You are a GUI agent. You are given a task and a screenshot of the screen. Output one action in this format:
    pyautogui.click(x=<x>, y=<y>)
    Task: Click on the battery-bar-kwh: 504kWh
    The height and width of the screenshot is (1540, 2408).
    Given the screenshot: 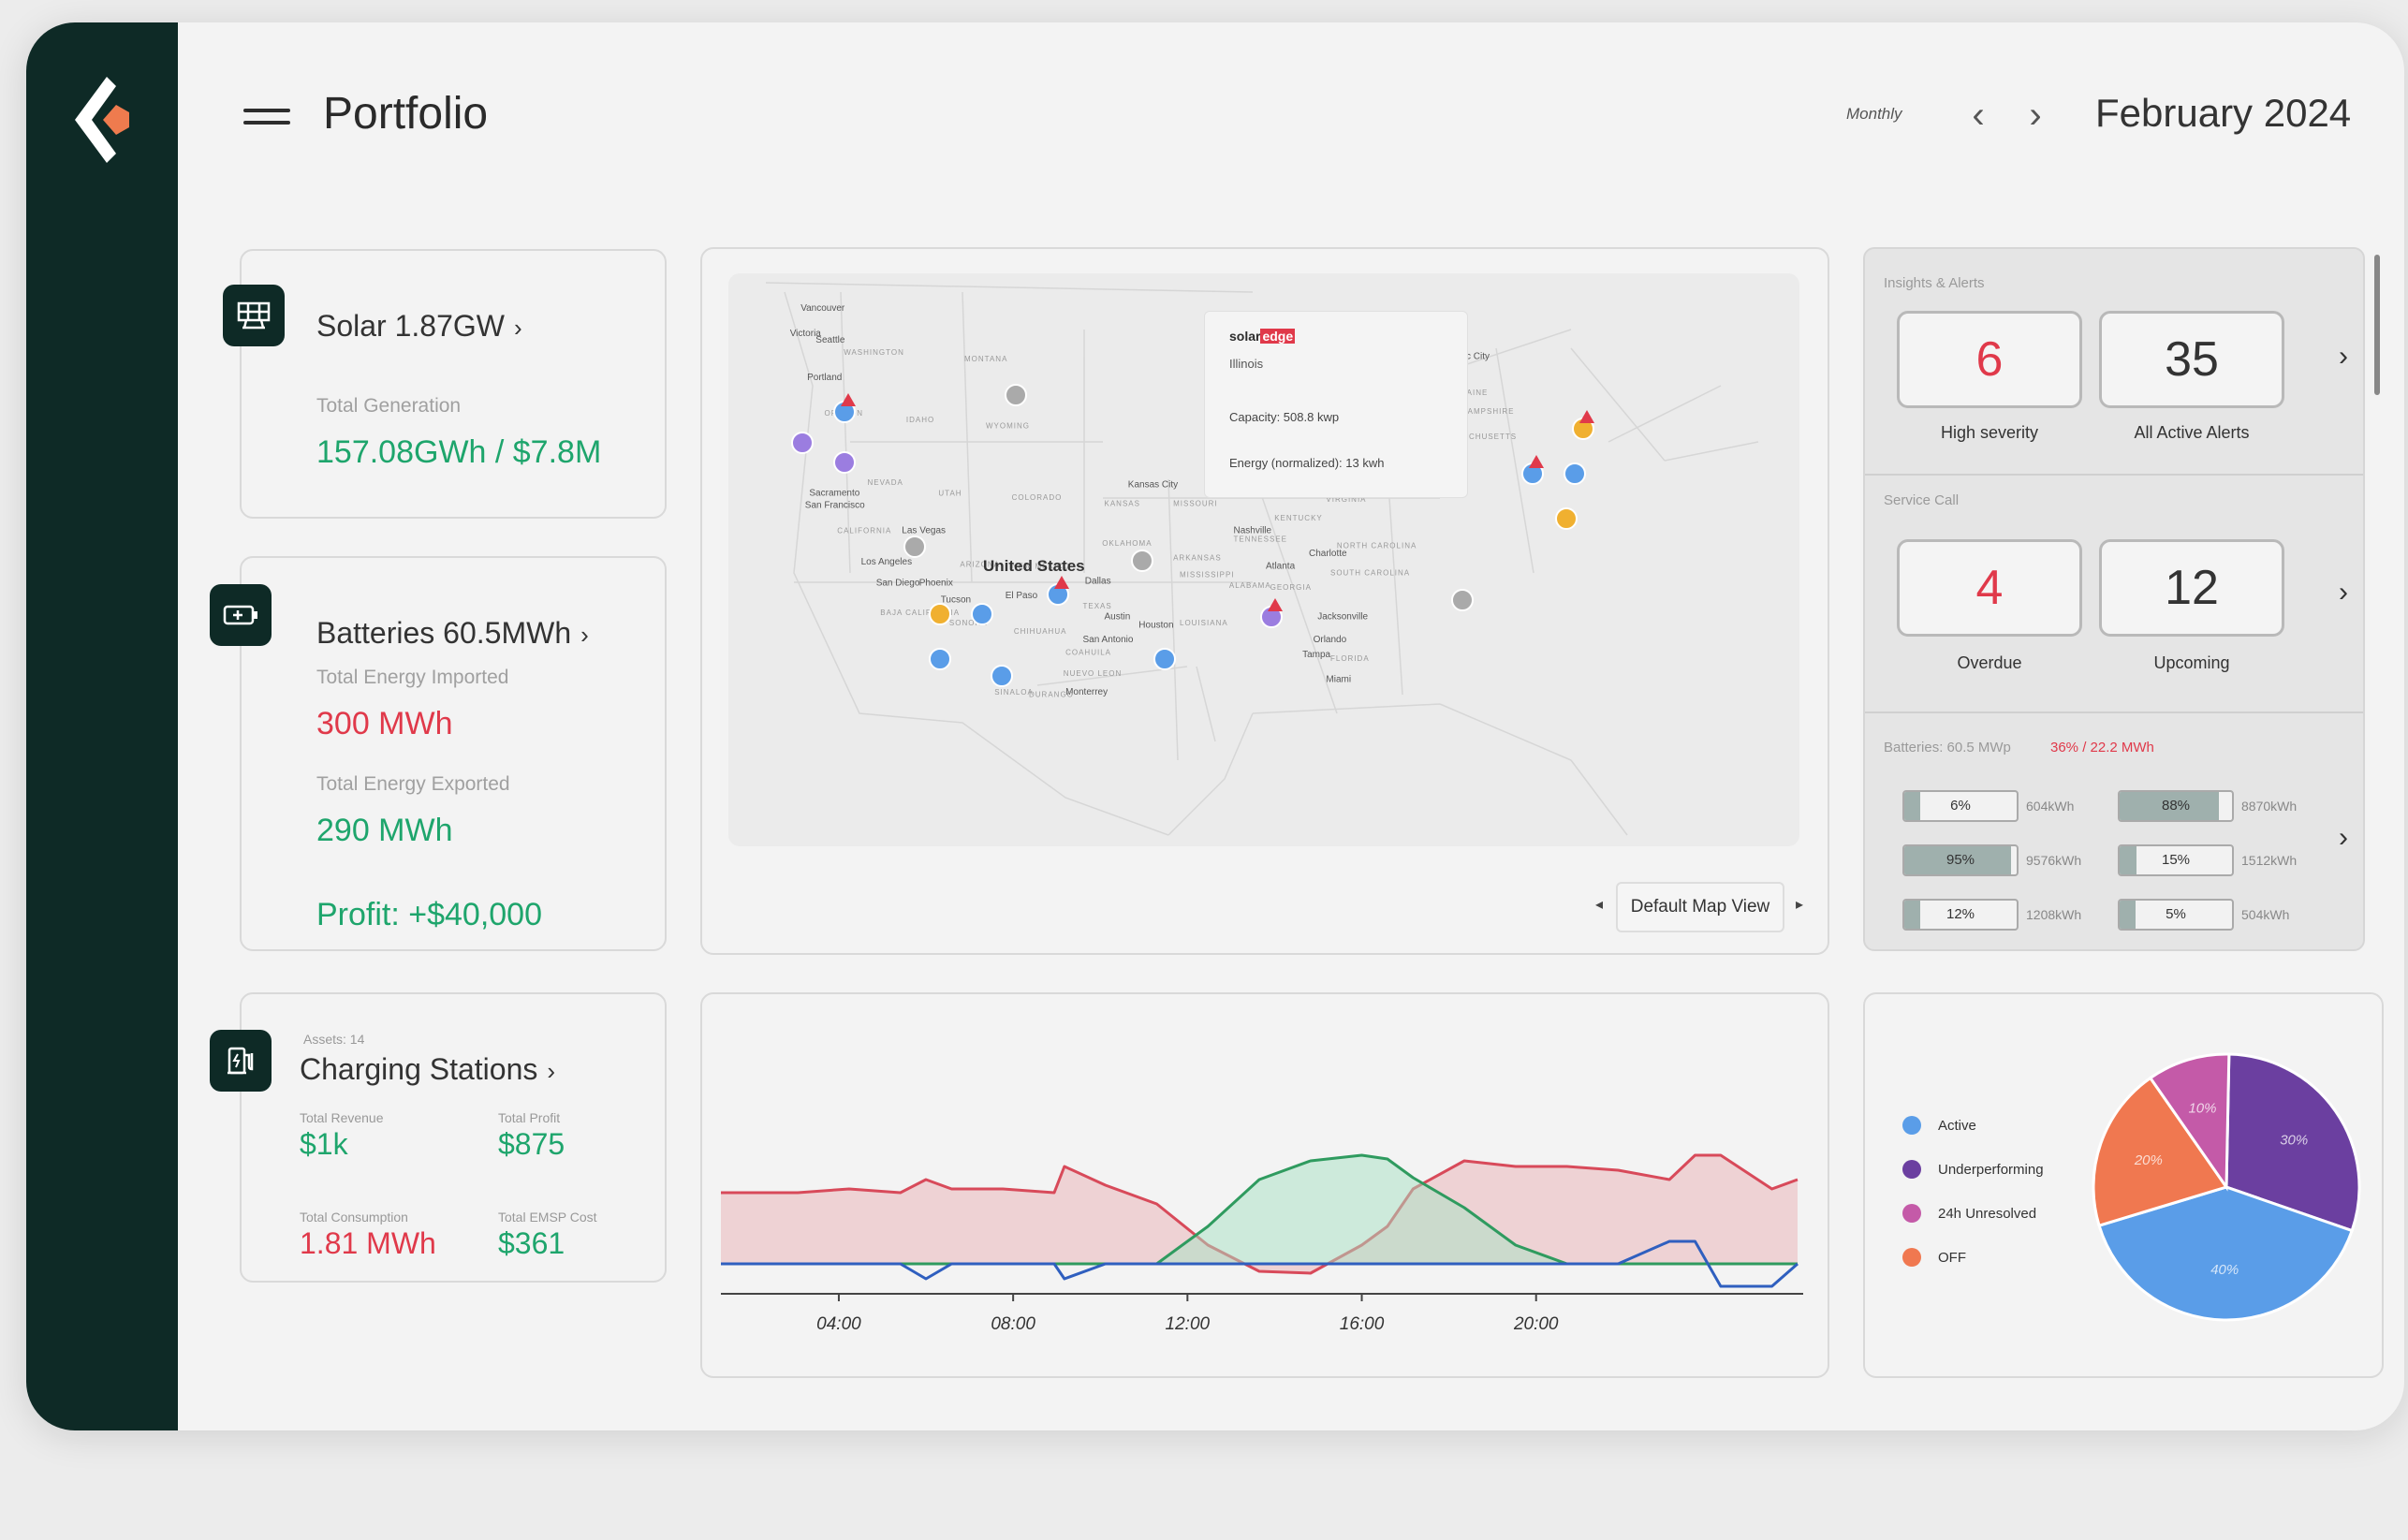 What is the action you would take?
    pyautogui.click(x=2265, y=914)
    